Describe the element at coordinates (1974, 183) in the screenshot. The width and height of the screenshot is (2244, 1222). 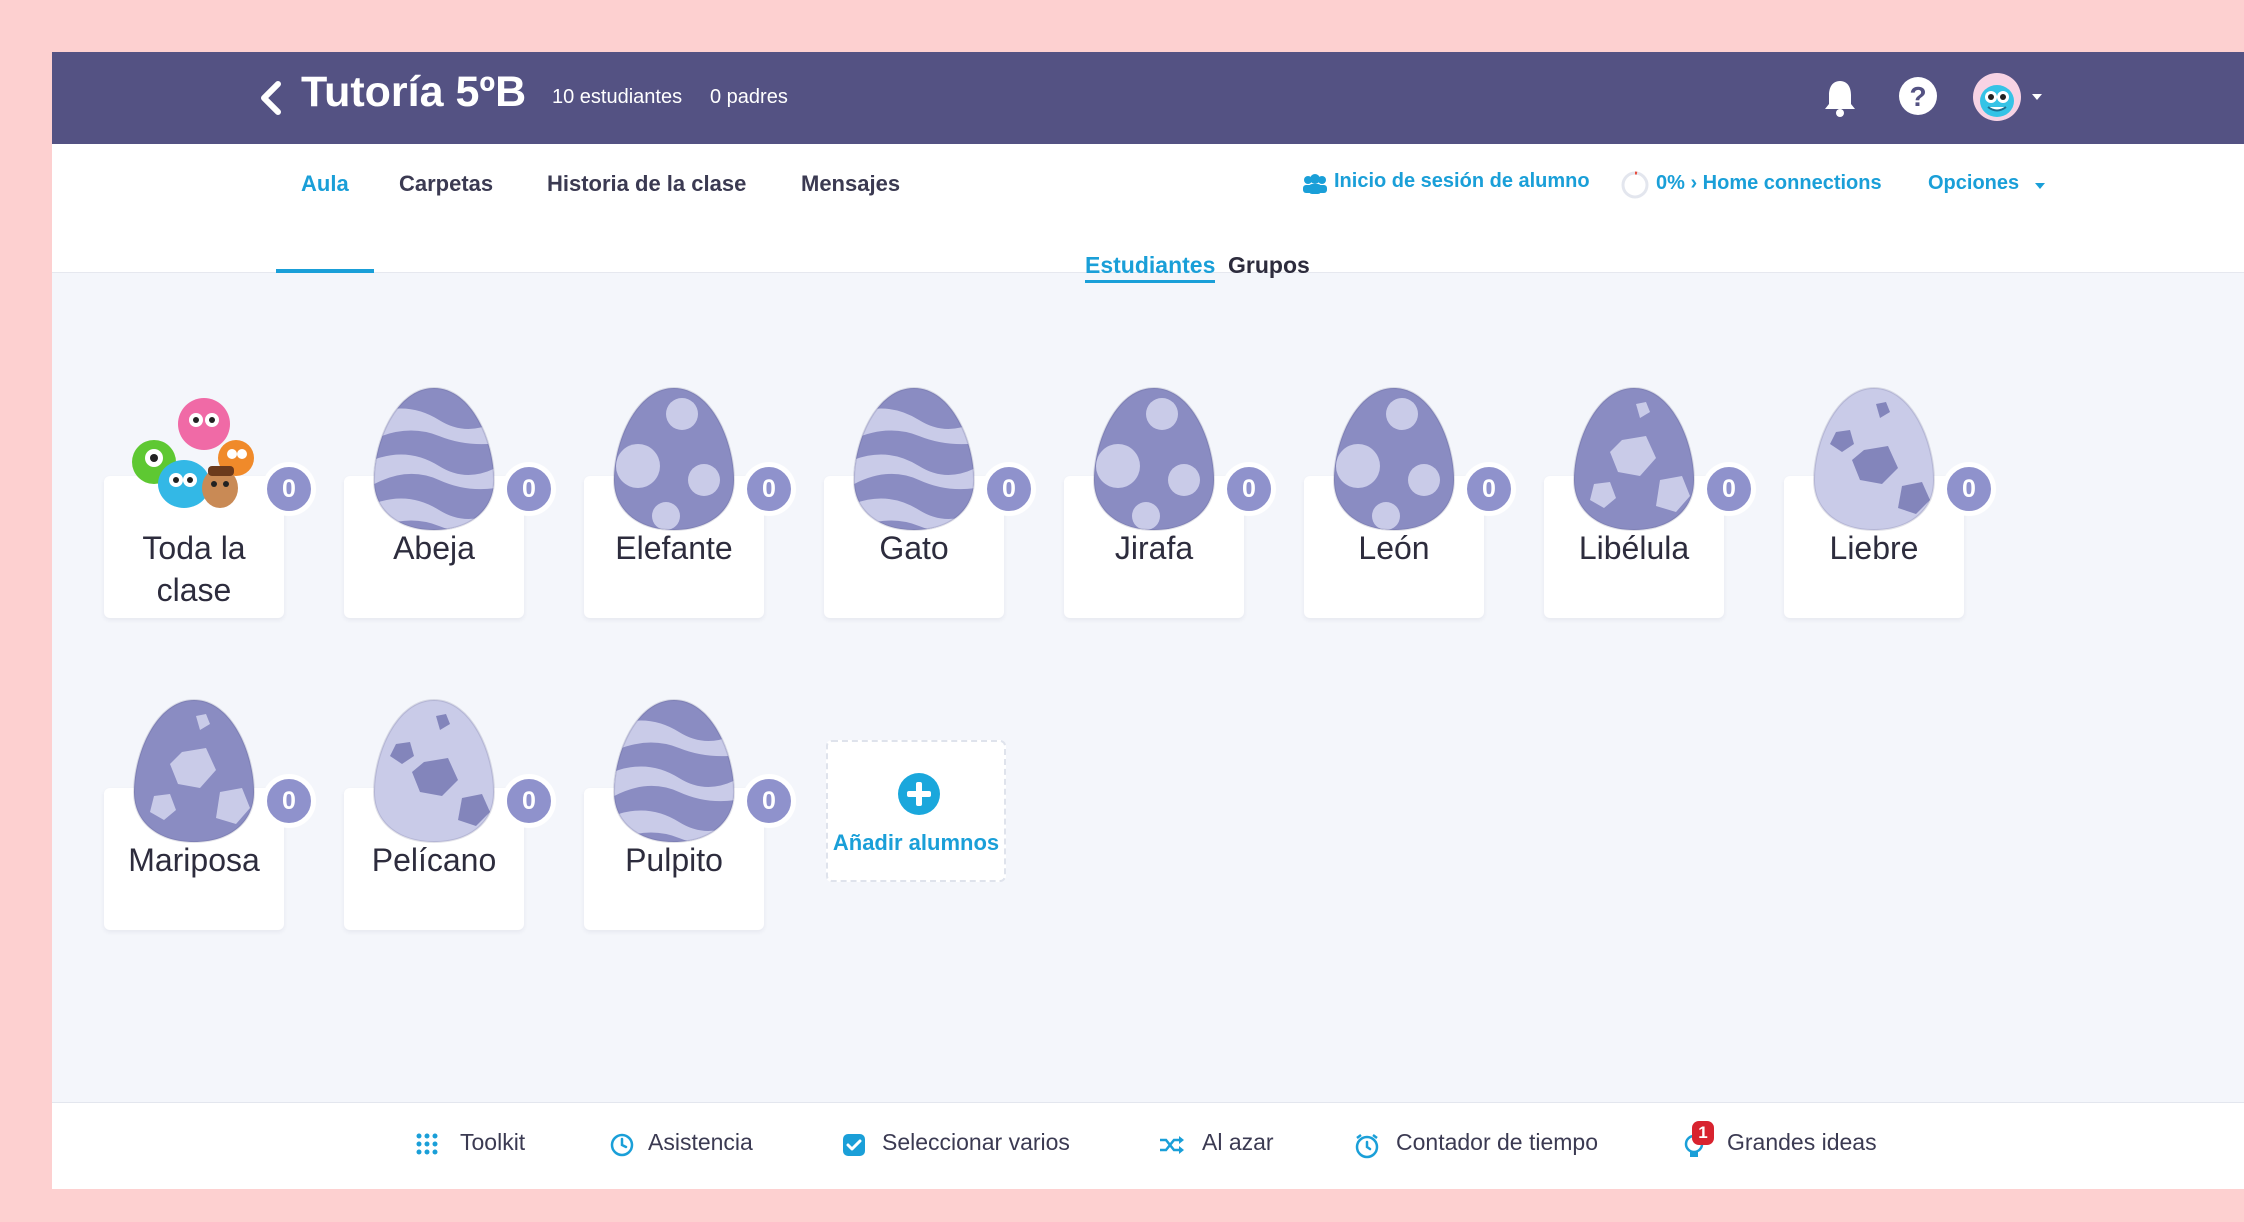
I see `options-label: Opciones` at that location.